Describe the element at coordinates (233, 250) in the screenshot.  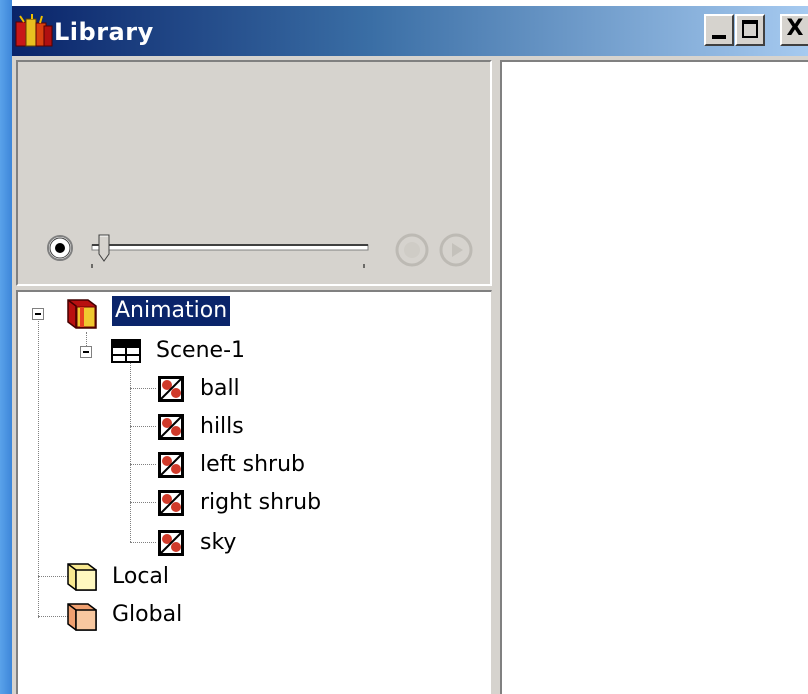
I see `timeline-slider` at that location.